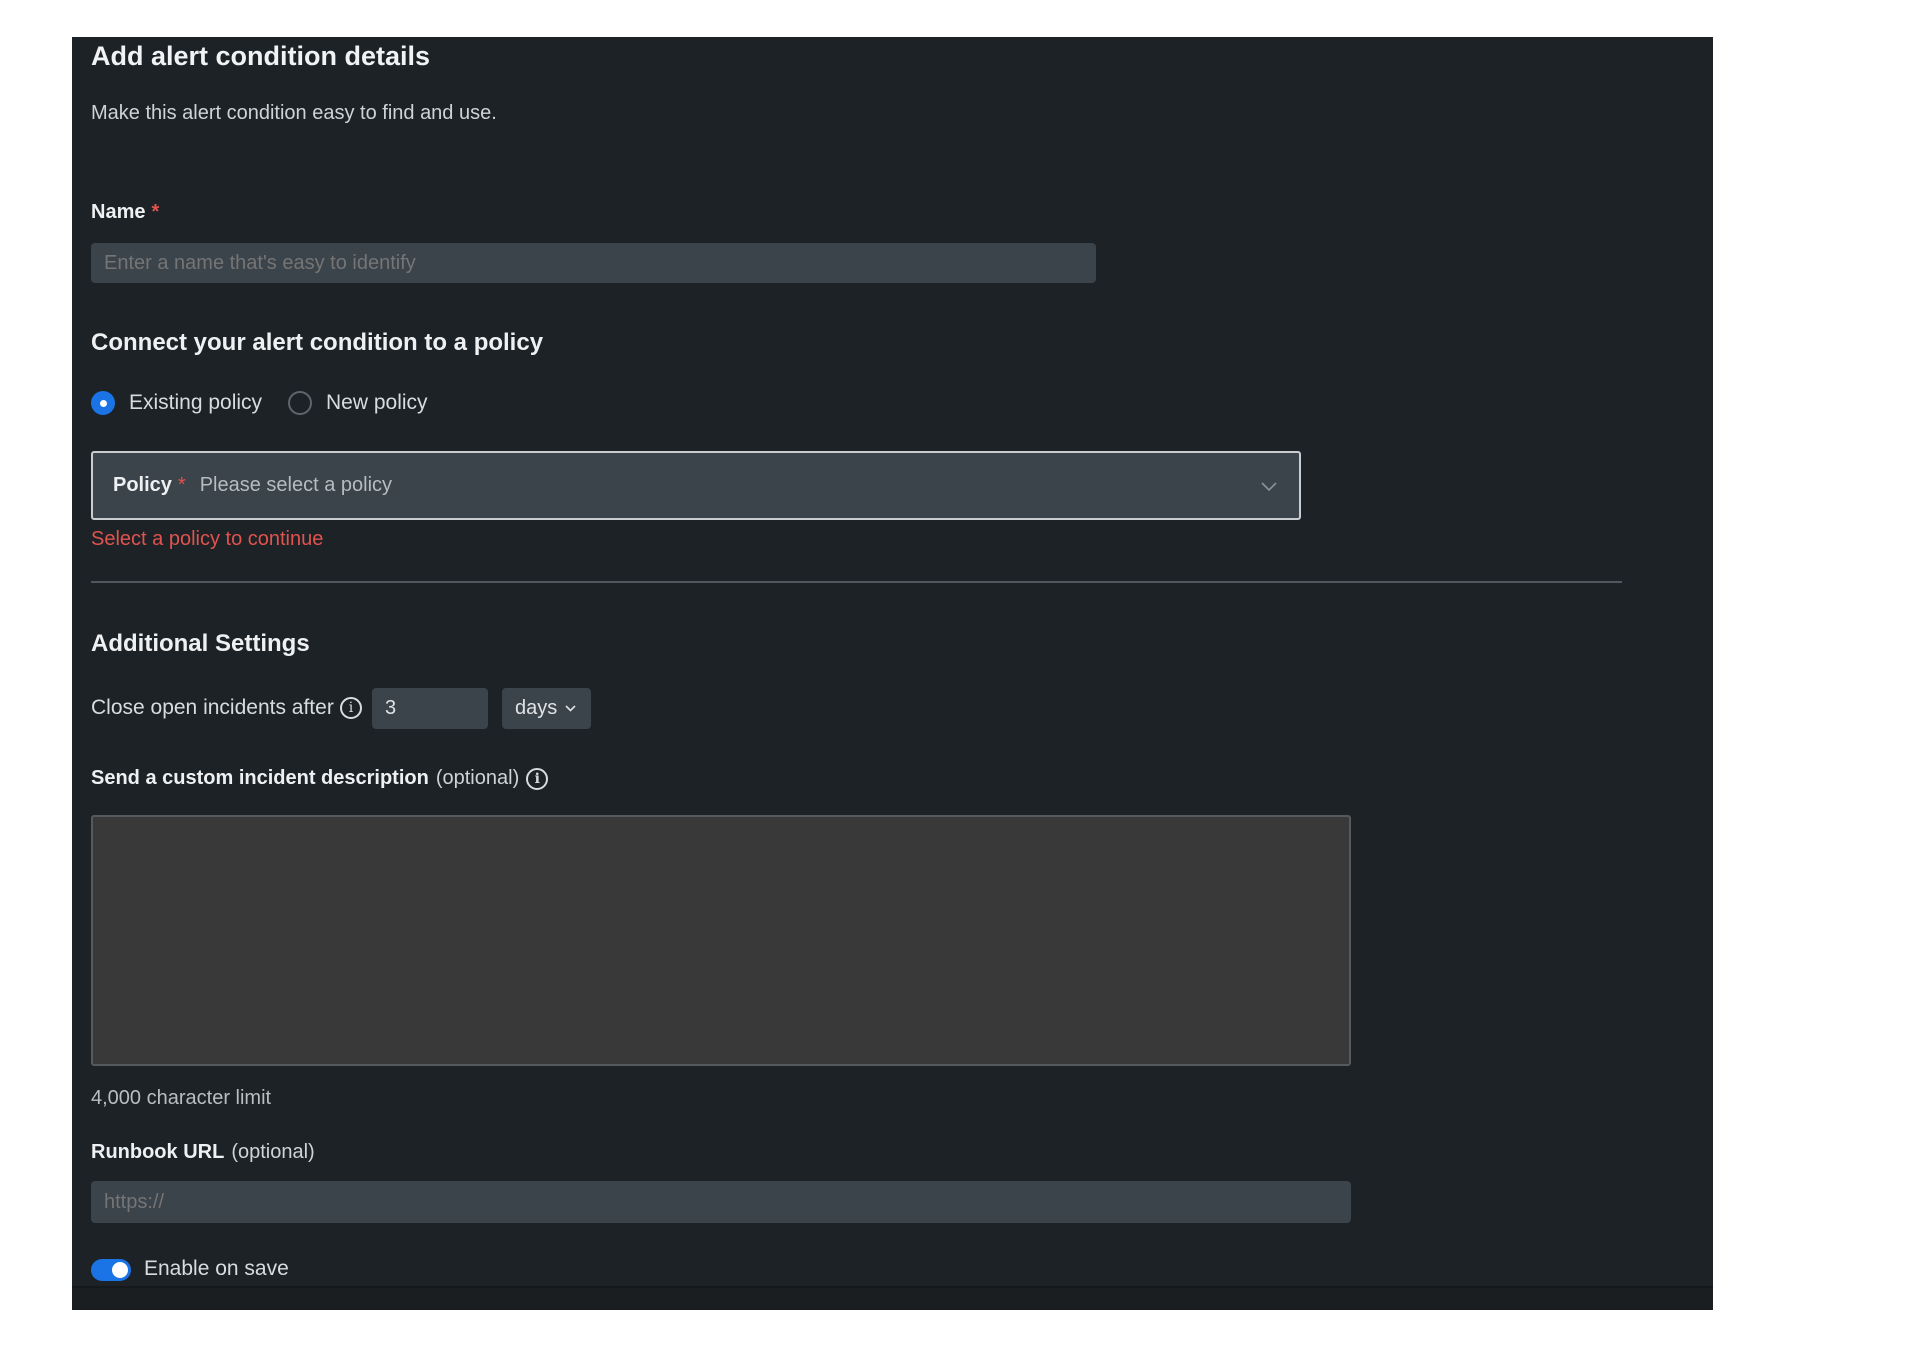 This screenshot has width=1920, height=1347. I want to click on radio-new-policy: New policy, so click(358, 403).